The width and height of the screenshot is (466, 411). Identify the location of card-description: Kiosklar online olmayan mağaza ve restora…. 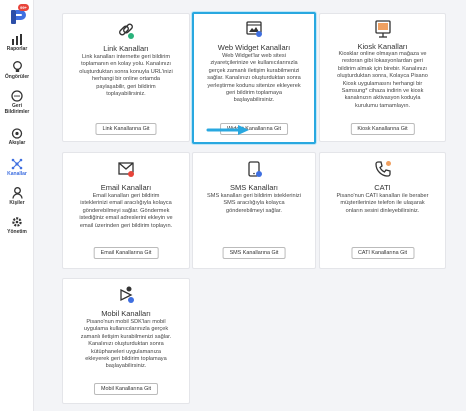
(382, 80).